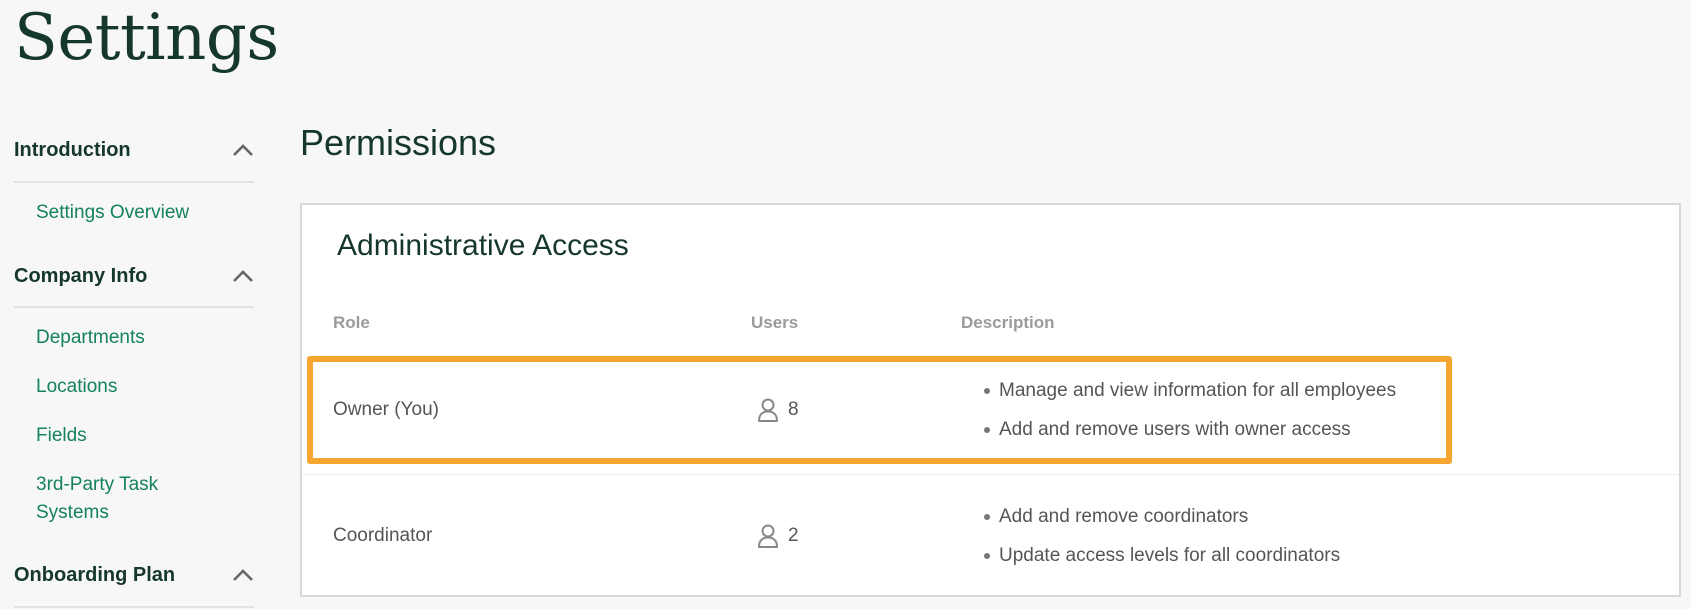  Describe the element at coordinates (1189, 429) in the screenshot. I see `description-item: Add and remove users with owner access` at that location.